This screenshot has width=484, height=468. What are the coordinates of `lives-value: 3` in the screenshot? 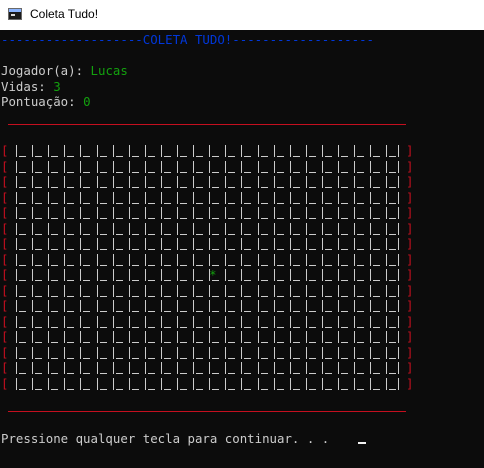 It's located at (57, 86).